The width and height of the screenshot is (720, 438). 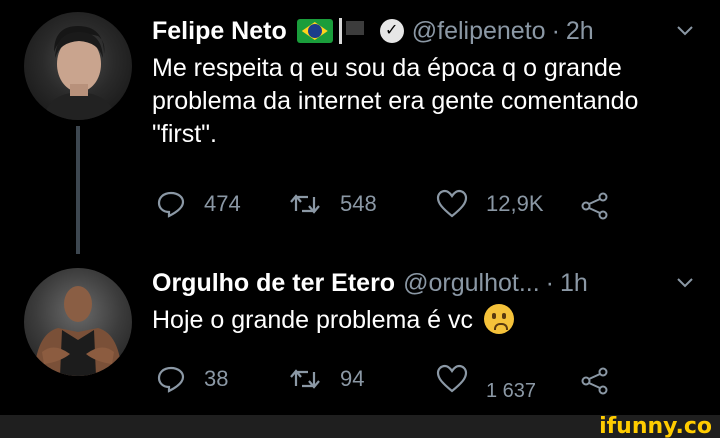 I want to click on flag-divider, so click(x=340, y=31).